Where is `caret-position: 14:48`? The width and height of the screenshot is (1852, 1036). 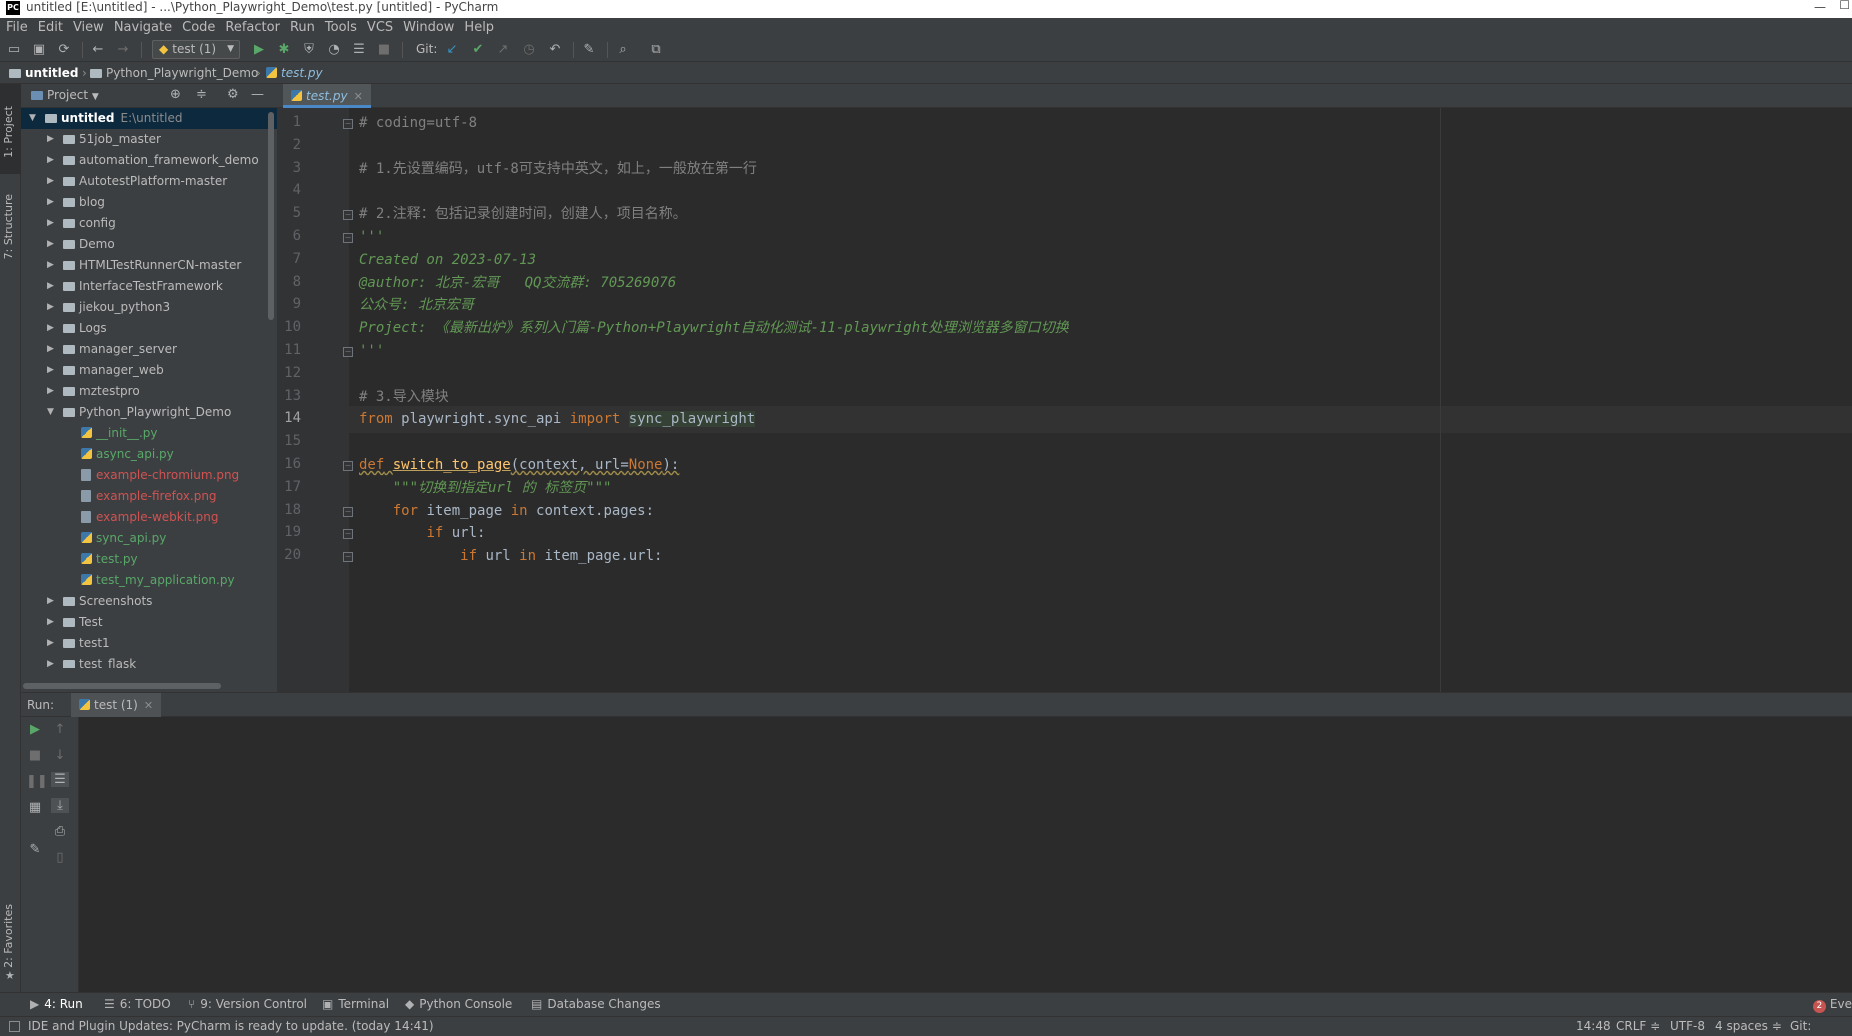 caret-position: 14:48 is located at coordinates (1593, 1026).